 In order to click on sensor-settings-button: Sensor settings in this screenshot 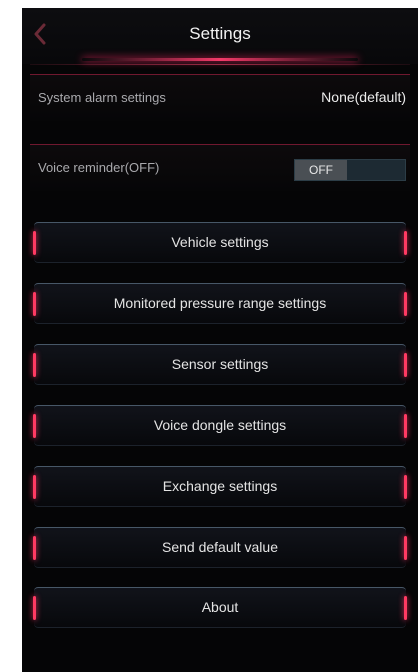, I will do `click(220, 364)`.